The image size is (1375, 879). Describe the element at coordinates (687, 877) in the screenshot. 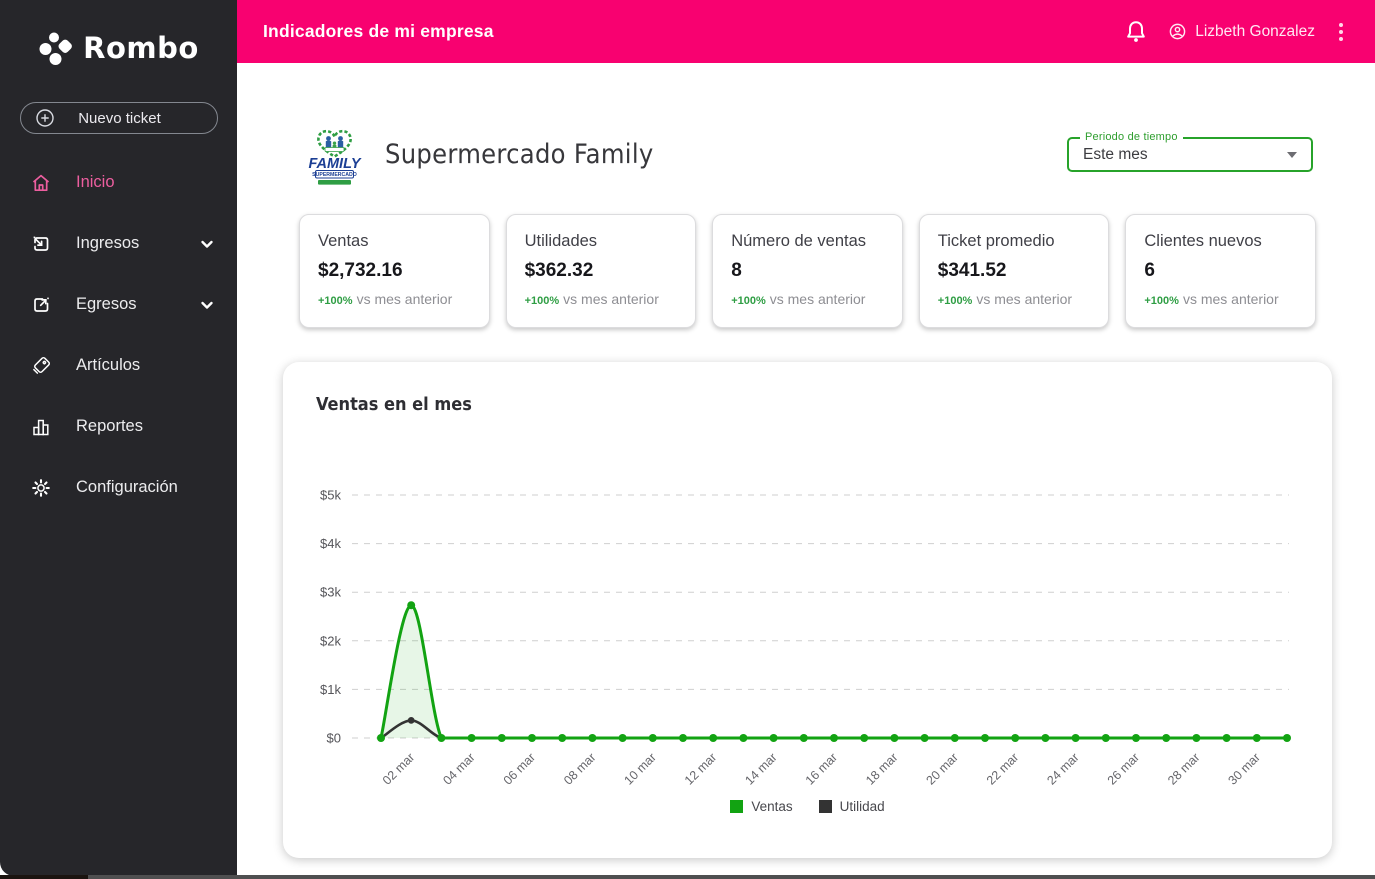

I see `horizontal-scrollbar` at that location.